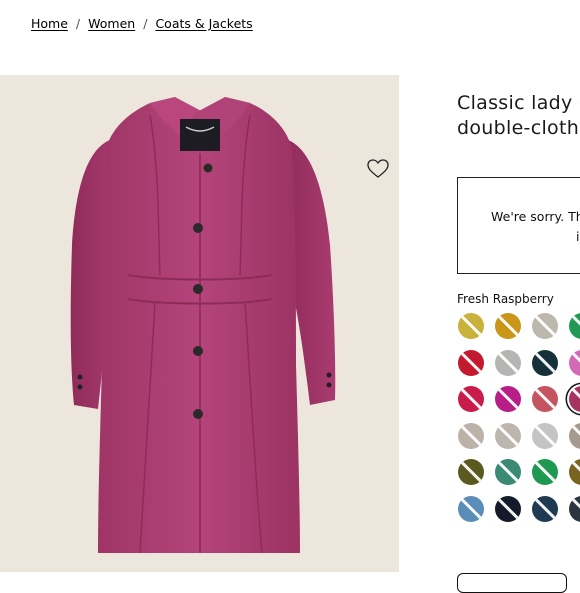 Image resolution: width=580 pixels, height=593 pixels. Describe the element at coordinates (512, 583) in the screenshot. I see `add-to-bag-button` at that location.